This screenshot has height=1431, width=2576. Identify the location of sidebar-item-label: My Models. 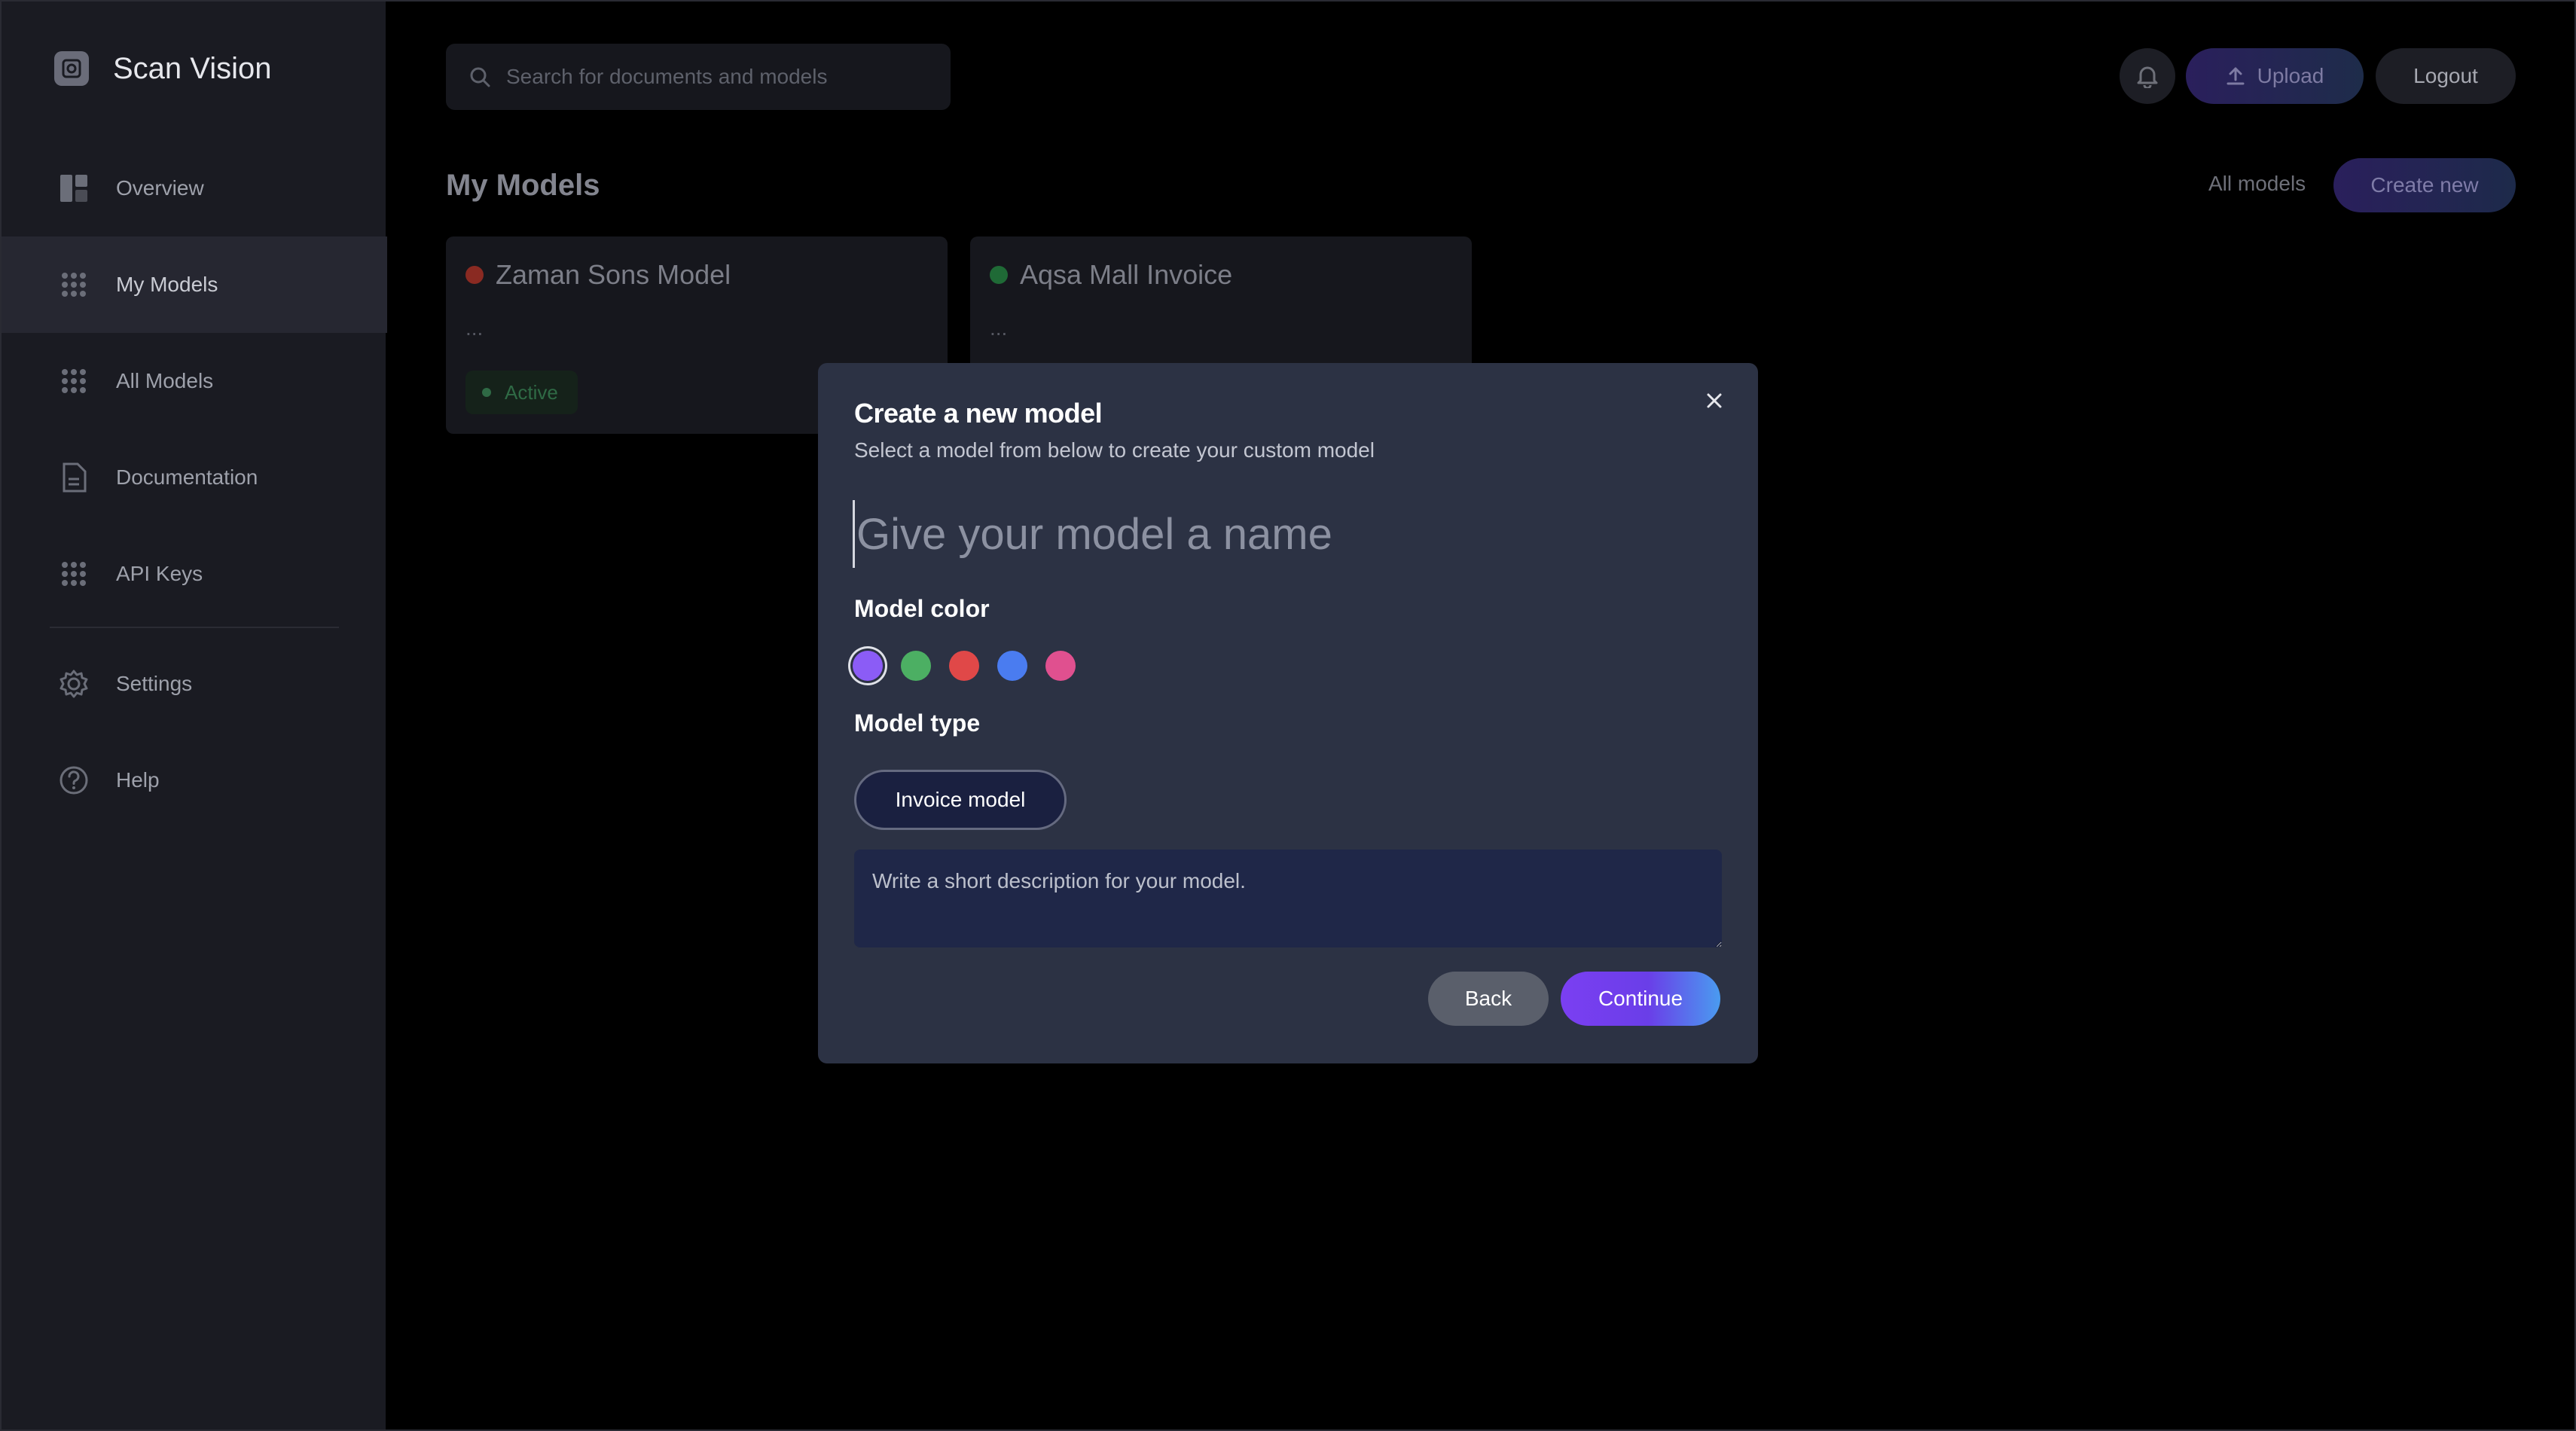
(167, 284).